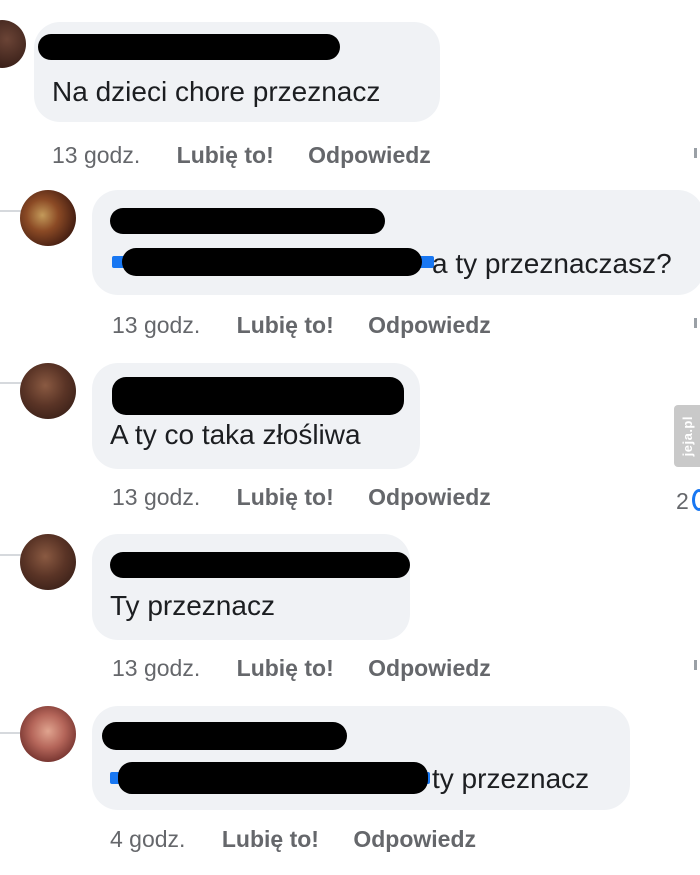  What do you see at coordinates (396, 242) in the screenshot?
I see `comment-bubble: a ty przeznaczasz?` at bounding box center [396, 242].